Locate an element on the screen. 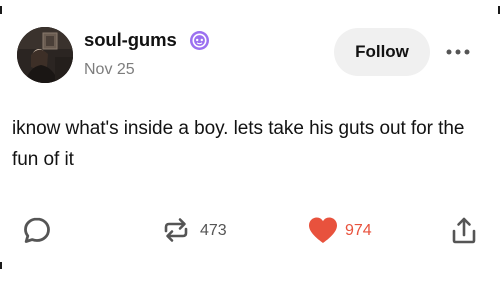 Image resolution: width=500 pixels, height=281 pixels. like-count: 974 is located at coordinates (358, 230).